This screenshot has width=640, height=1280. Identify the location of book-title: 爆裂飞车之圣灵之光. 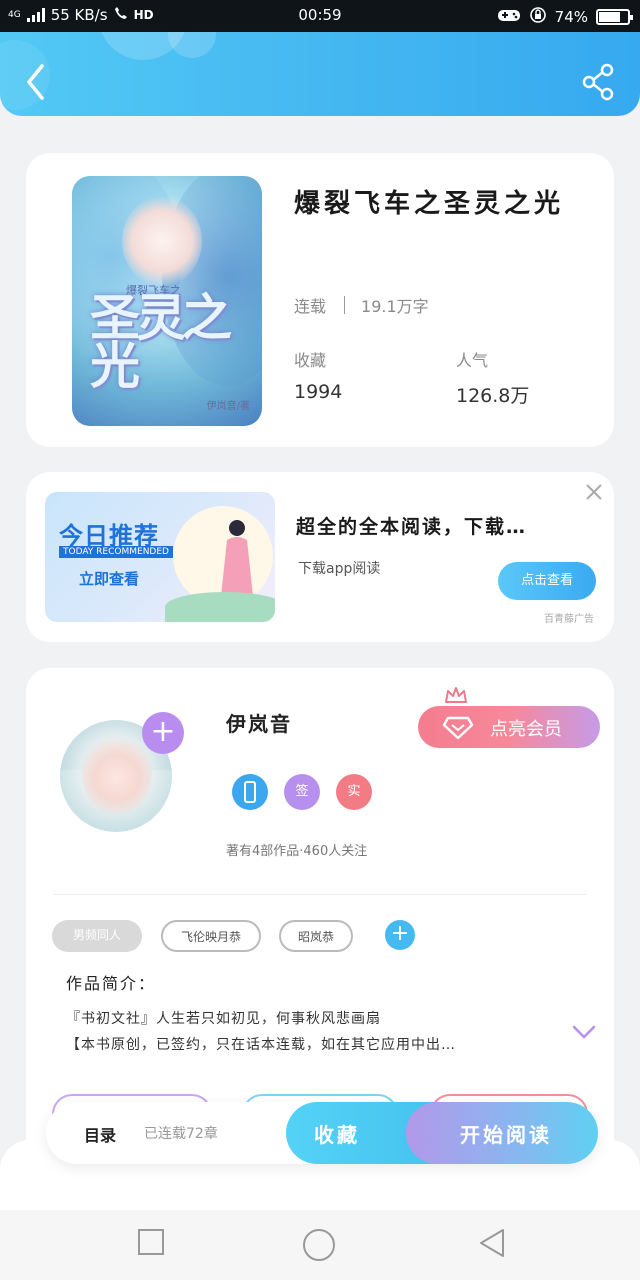
(429, 204).